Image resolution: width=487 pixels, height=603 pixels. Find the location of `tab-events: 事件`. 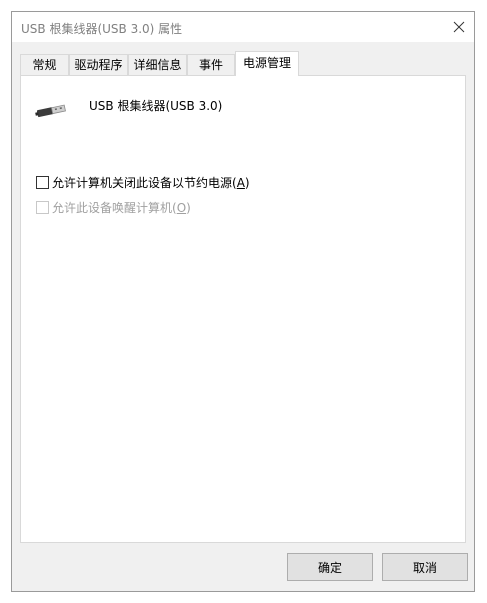

tab-events: 事件 is located at coordinates (211, 64).